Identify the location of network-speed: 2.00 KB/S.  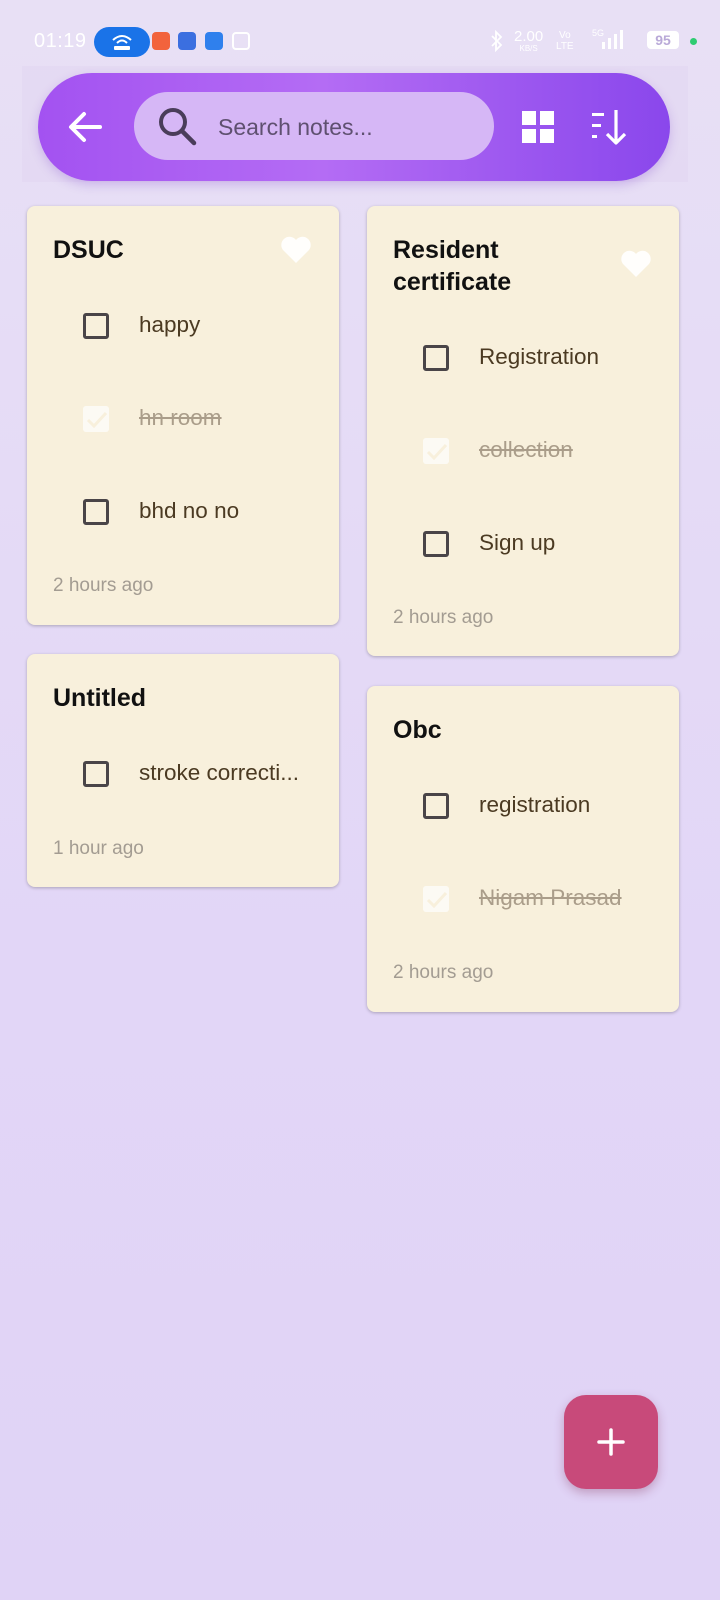
(529, 40).